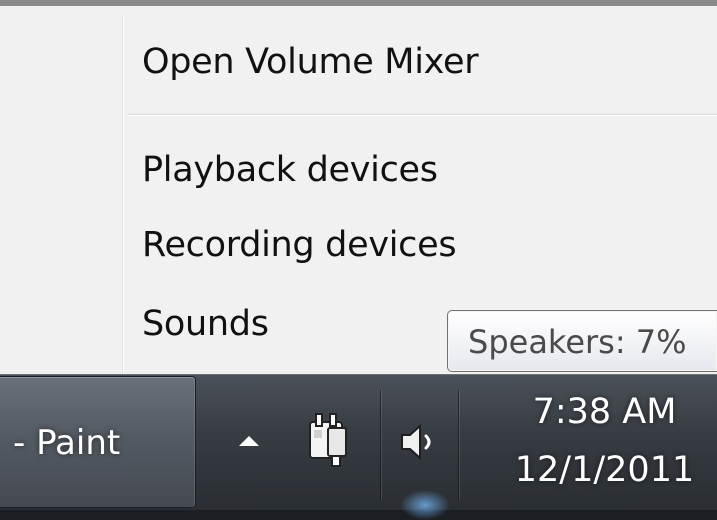 The image size is (717, 520). Describe the element at coordinates (249, 441) in the screenshot. I see `show-hidden-icons-arrow-icon` at that location.